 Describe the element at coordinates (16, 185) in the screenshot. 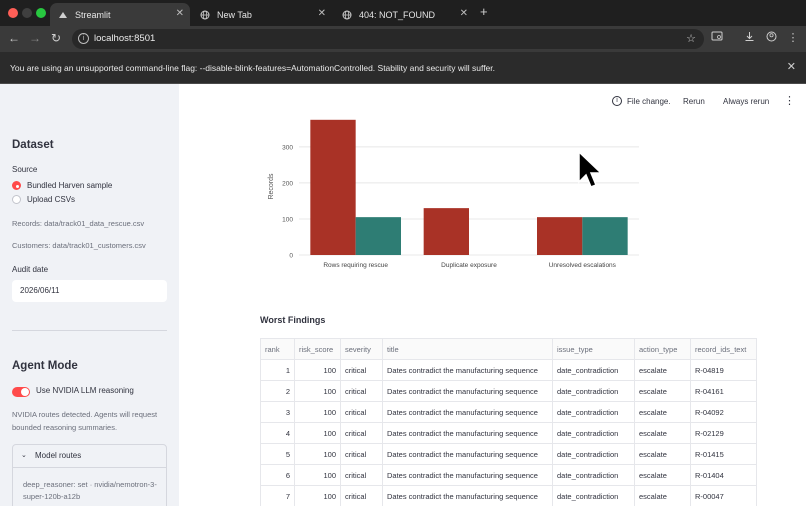

I see `radio-selected-icon` at that location.